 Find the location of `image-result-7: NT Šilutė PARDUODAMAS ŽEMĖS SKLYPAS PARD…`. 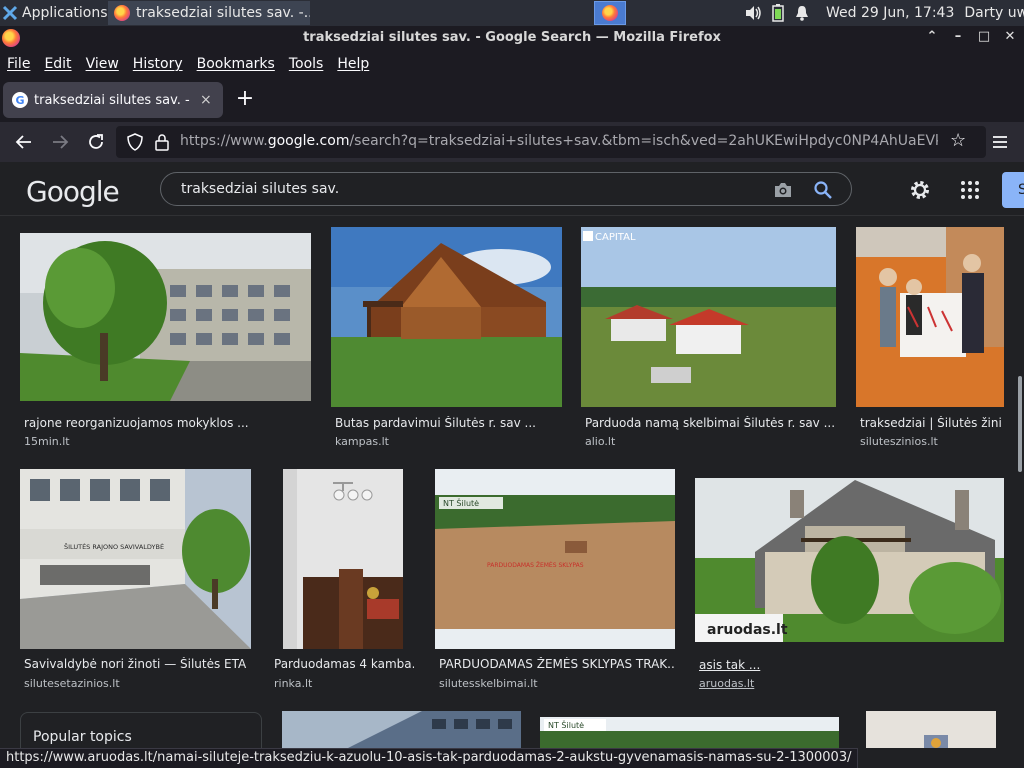

image-result-7: NT Šilutė PARDUODAMAS ŽEMĖS SKLYPAS PARD… is located at coordinates (555, 584).